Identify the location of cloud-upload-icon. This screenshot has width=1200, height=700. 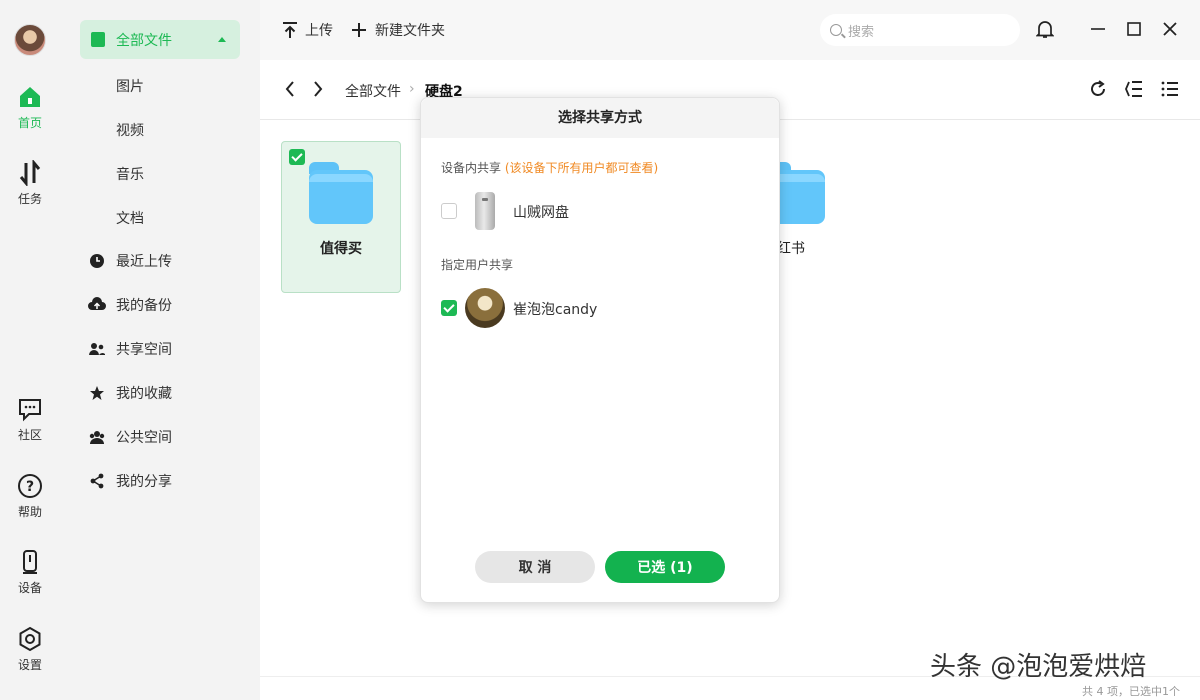
(97, 303).